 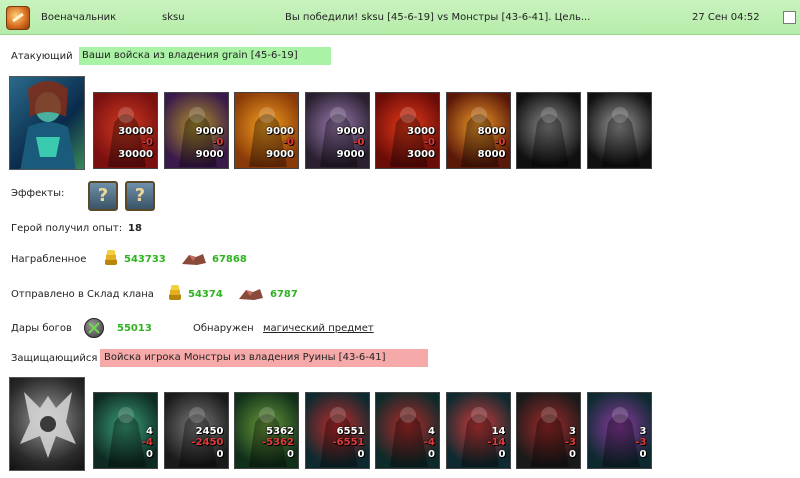 I want to click on defender-emblem-portrait, so click(x=47, y=424).